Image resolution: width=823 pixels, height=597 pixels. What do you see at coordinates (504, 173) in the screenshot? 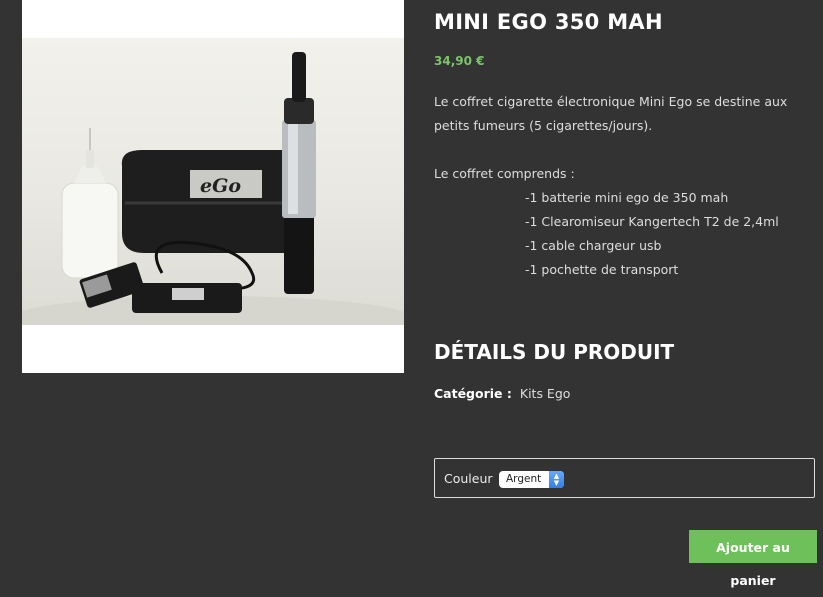
I see `contents-intro: Le coffret comprends :` at bounding box center [504, 173].